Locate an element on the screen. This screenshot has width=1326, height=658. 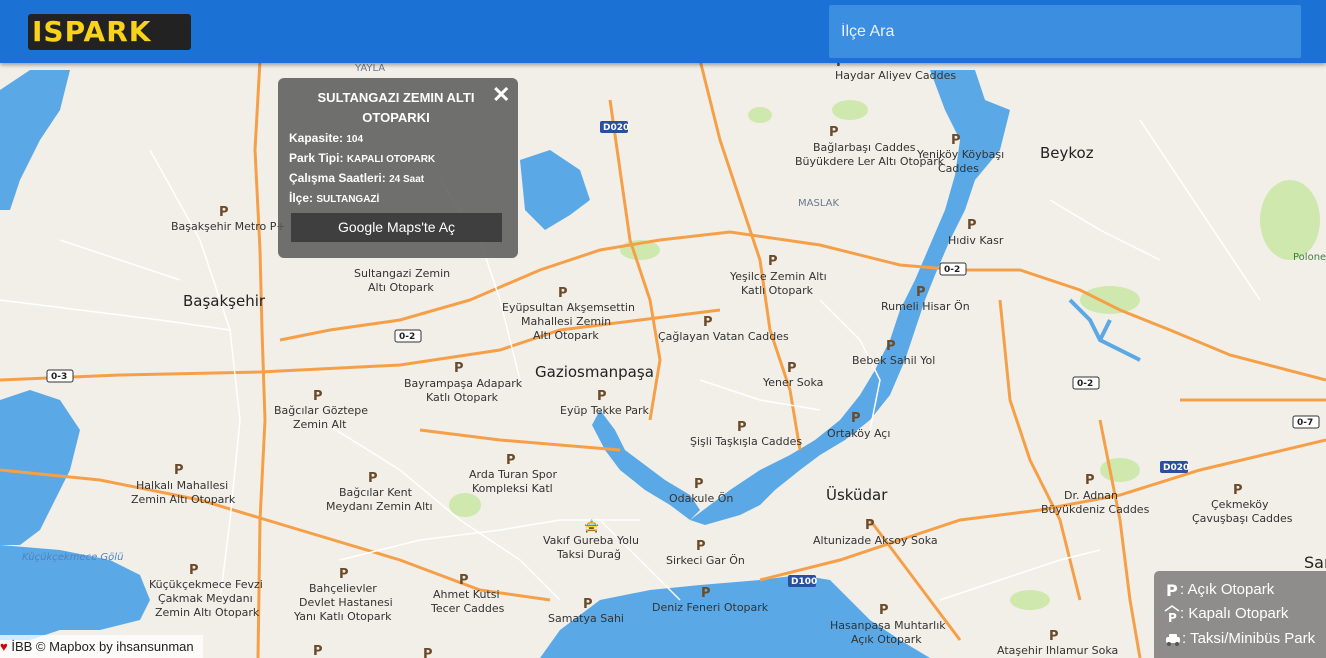
legend-label-covered: : Kapalı Otopark is located at coordinates (1234, 613).